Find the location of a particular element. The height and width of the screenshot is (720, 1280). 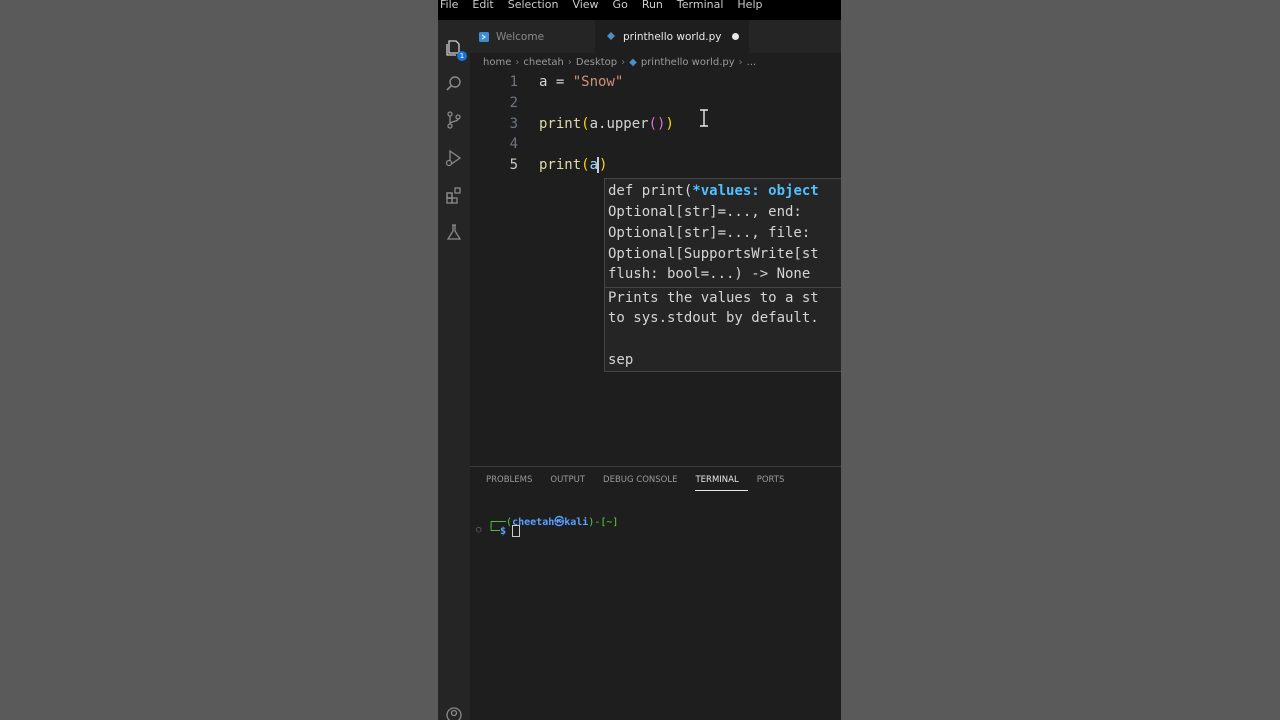

search-icon is located at coordinates (454, 84).